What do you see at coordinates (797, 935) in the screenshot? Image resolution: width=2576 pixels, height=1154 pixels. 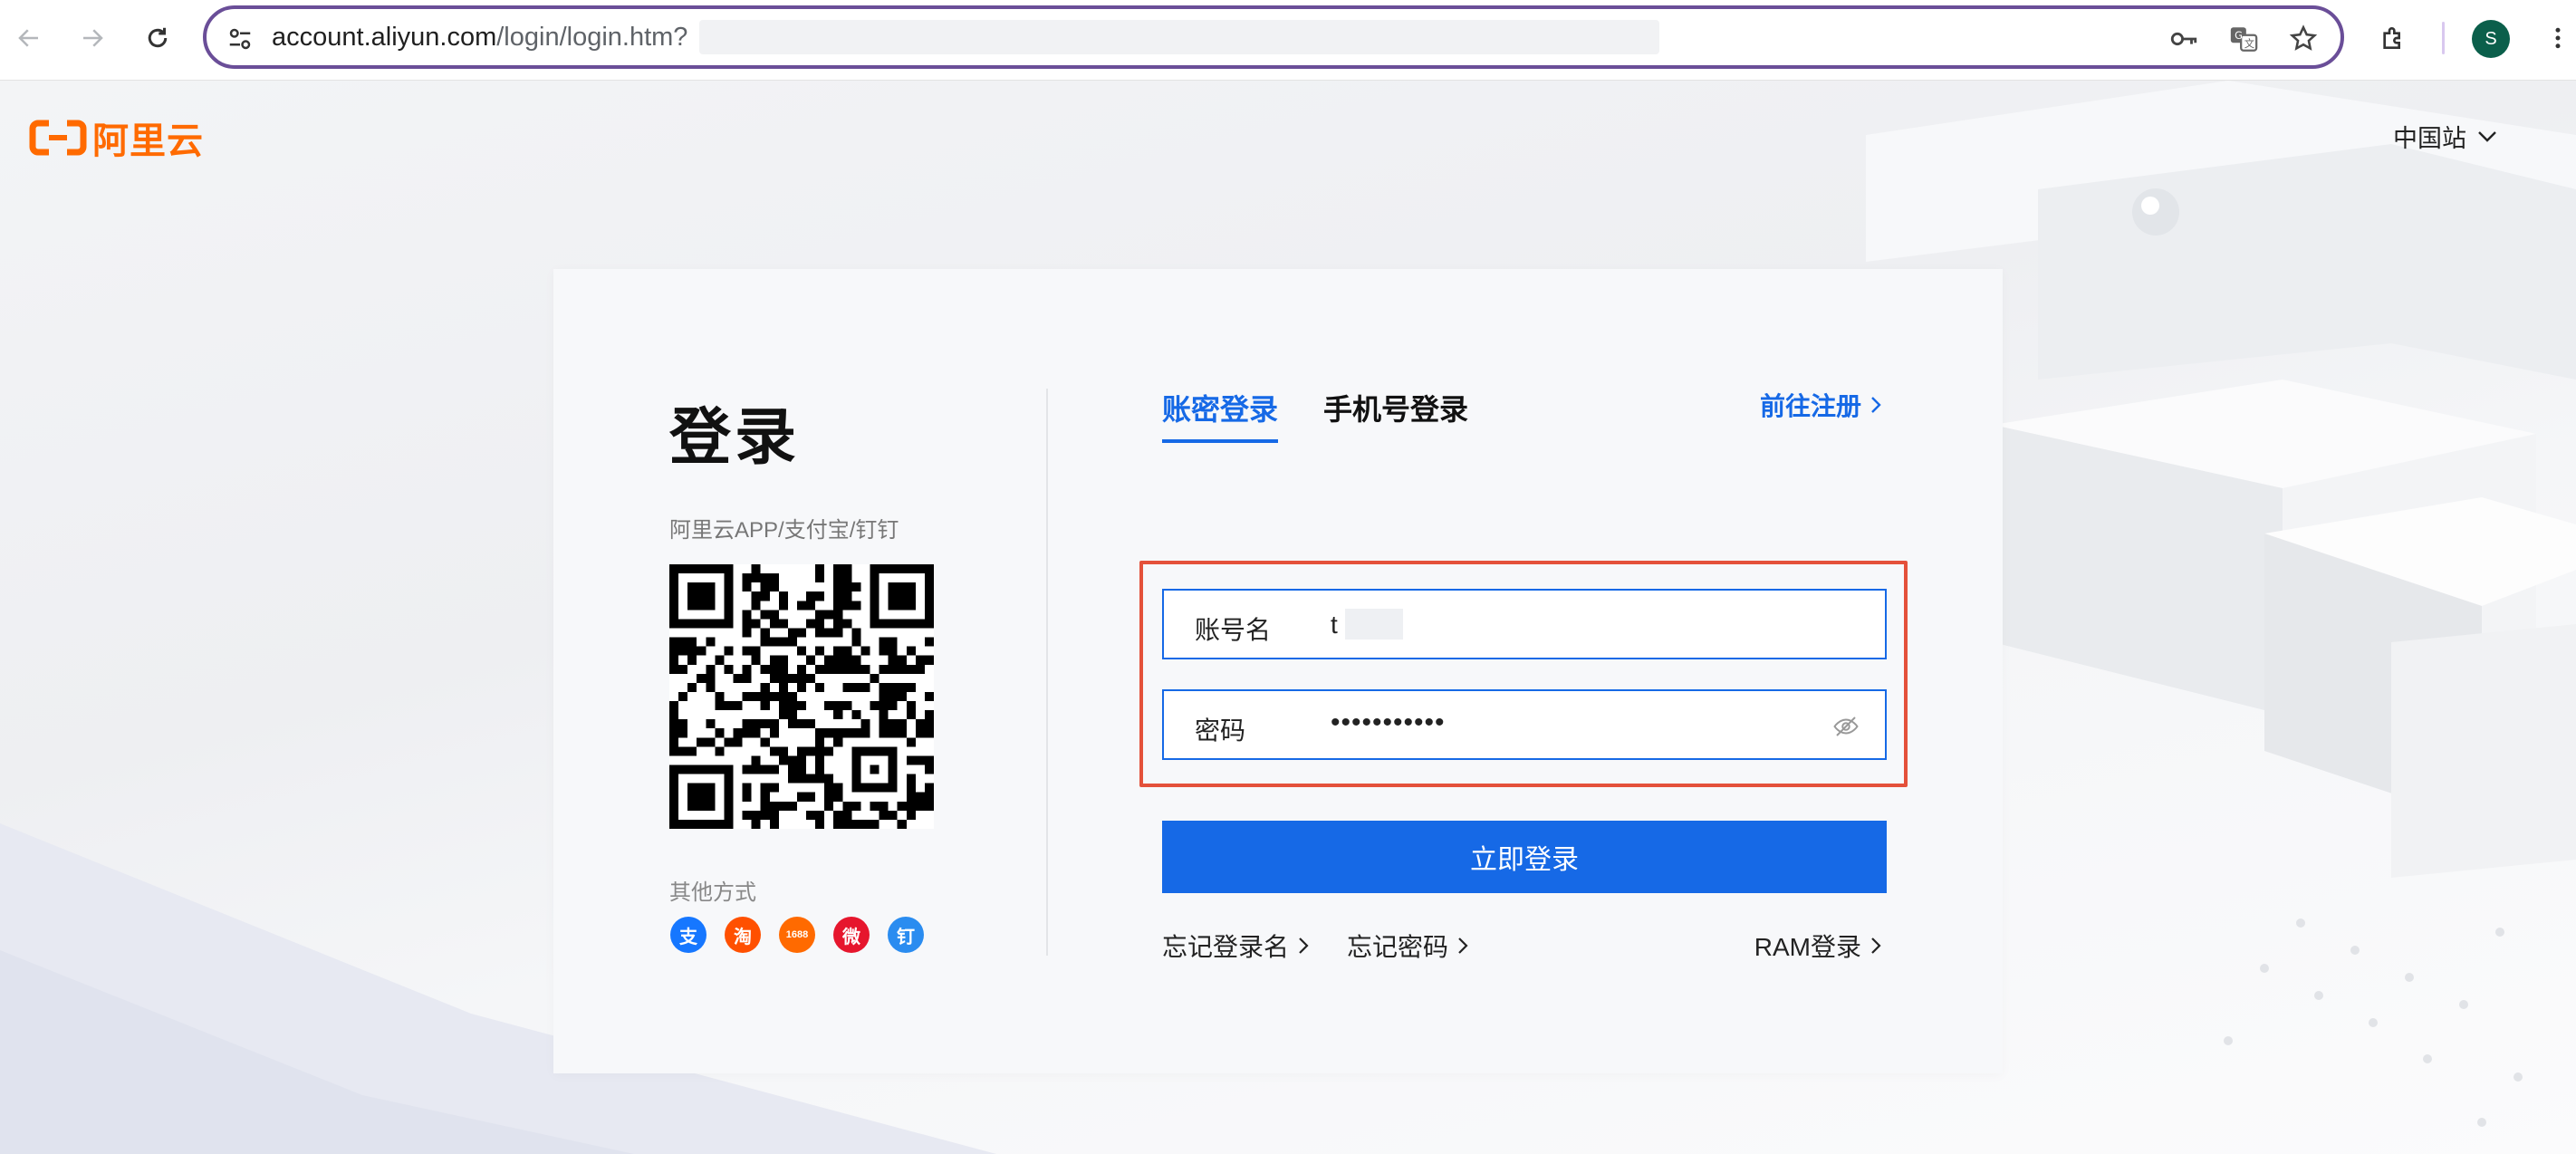 I see `1688-icon: 1688` at bounding box center [797, 935].